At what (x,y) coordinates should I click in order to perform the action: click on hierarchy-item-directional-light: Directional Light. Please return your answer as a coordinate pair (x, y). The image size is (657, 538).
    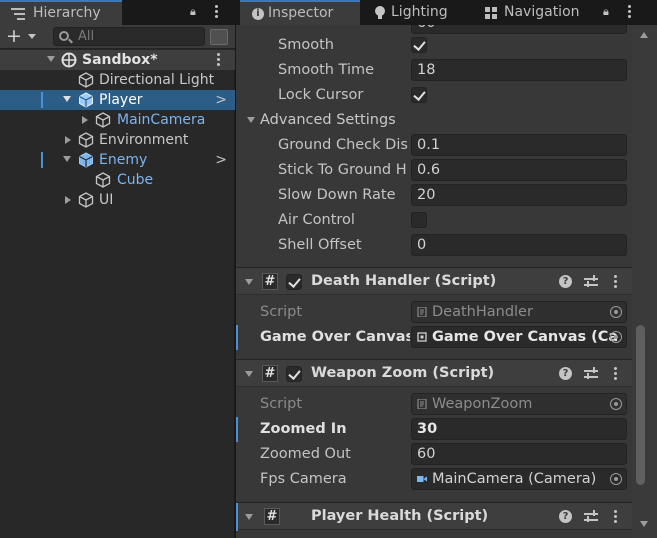
    Looking at the image, I should click on (117, 80).